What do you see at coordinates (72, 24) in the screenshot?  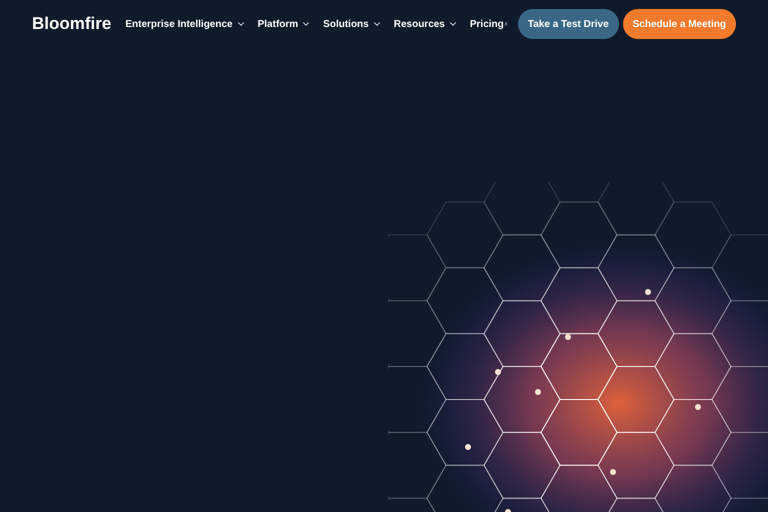 I see `logo: Bloomfire` at bounding box center [72, 24].